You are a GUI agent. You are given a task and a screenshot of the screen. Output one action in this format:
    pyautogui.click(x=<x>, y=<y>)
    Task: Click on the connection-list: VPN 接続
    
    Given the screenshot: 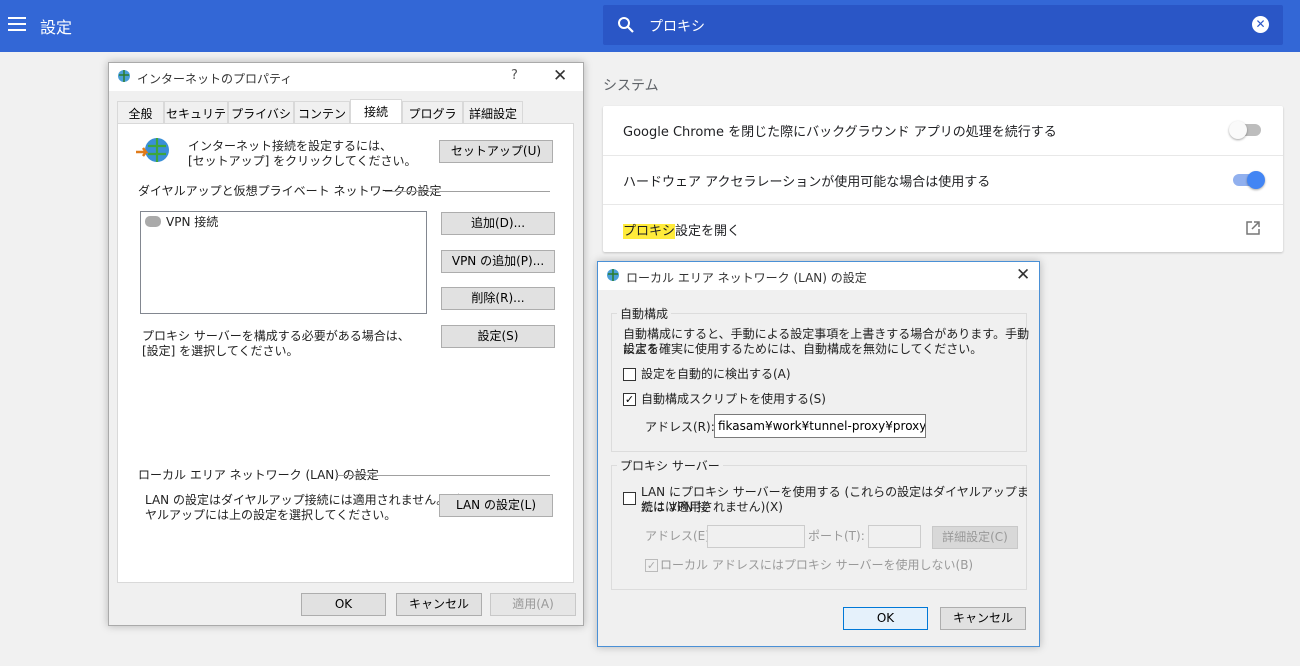 What is the action you would take?
    pyautogui.click(x=283, y=262)
    